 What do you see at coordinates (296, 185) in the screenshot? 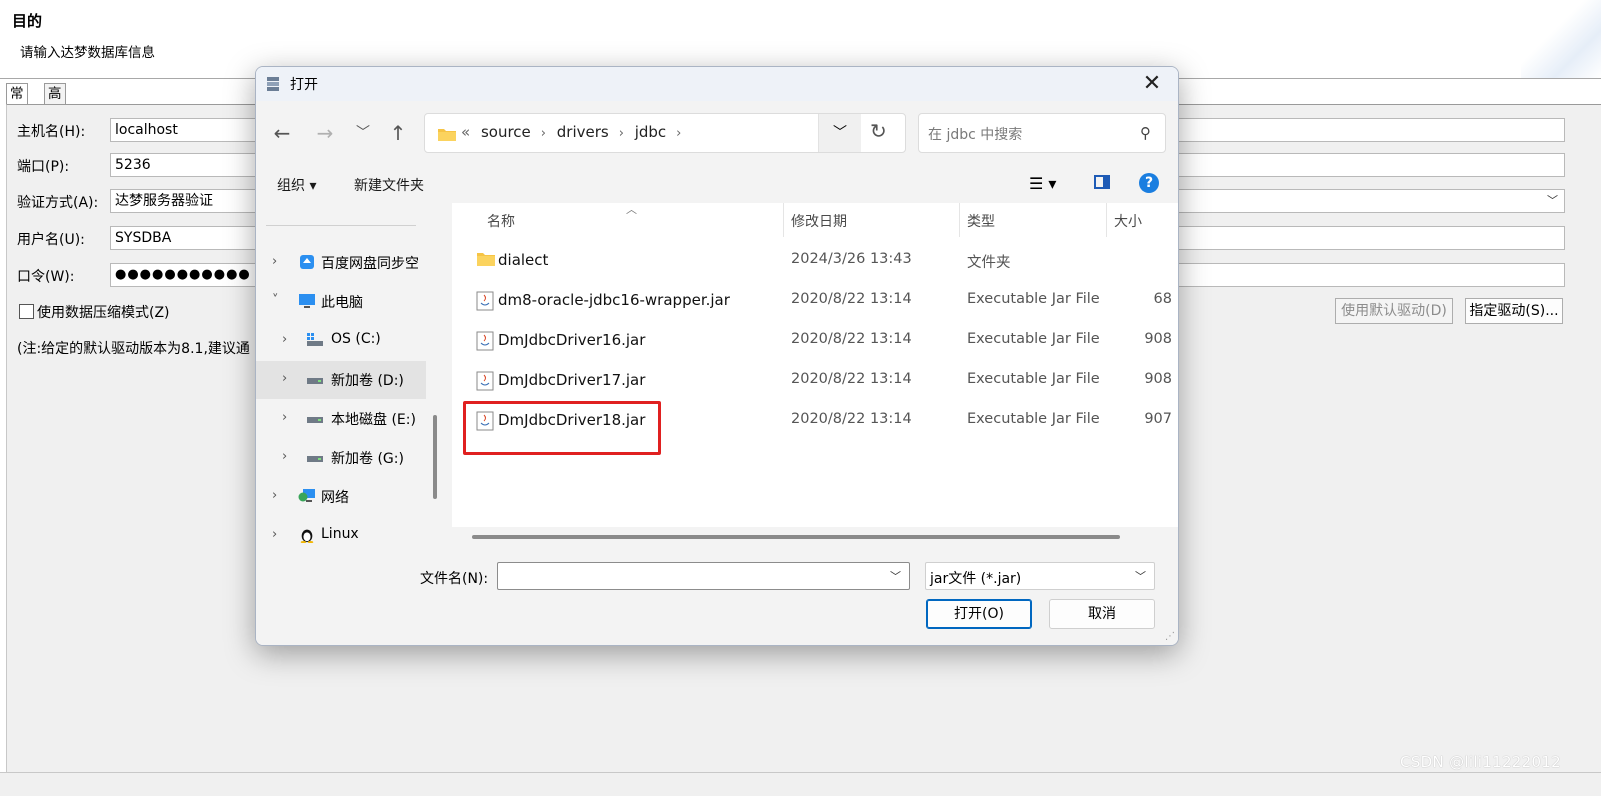
I see `organize-button: 组织 ▾` at bounding box center [296, 185].